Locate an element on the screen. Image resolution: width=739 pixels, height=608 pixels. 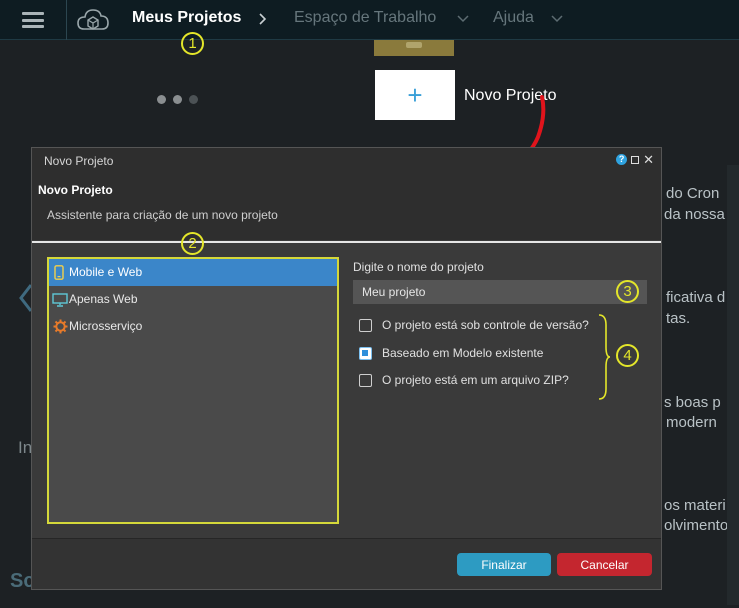
annotation-badge-3: 3 is located at coordinates (627, 291).